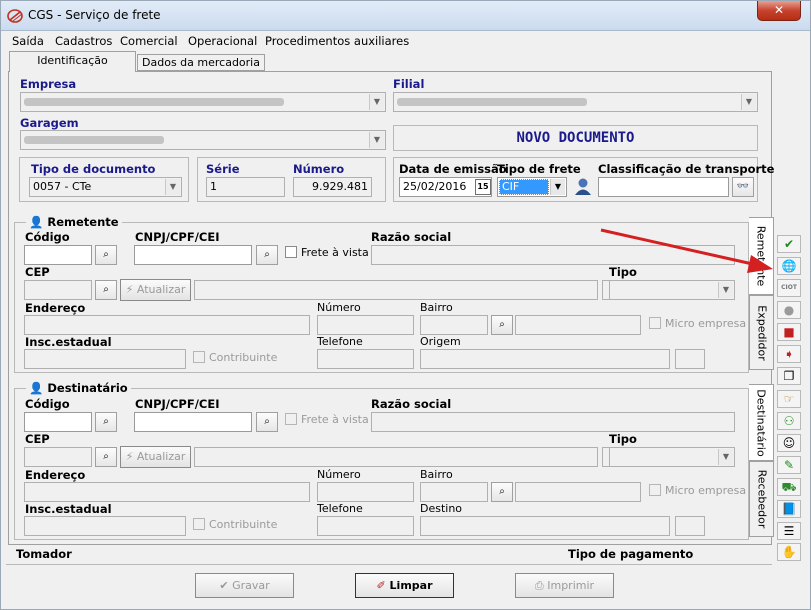 This screenshot has width=811, height=610. I want to click on gravar-button: ✔ Gravar, so click(244, 585).